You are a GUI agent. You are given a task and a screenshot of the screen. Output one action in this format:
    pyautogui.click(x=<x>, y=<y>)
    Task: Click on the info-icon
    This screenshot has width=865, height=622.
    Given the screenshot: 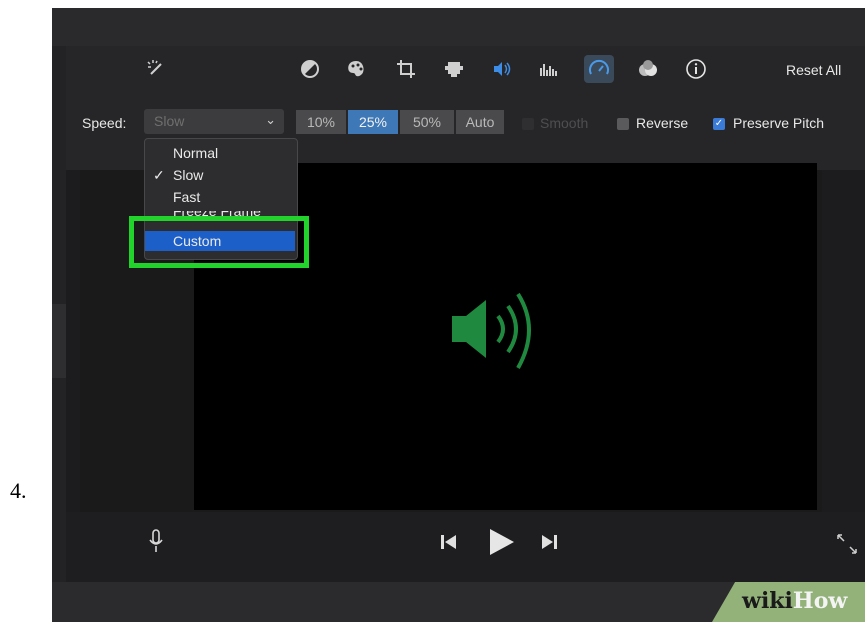 What is the action you would take?
    pyautogui.click(x=696, y=69)
    